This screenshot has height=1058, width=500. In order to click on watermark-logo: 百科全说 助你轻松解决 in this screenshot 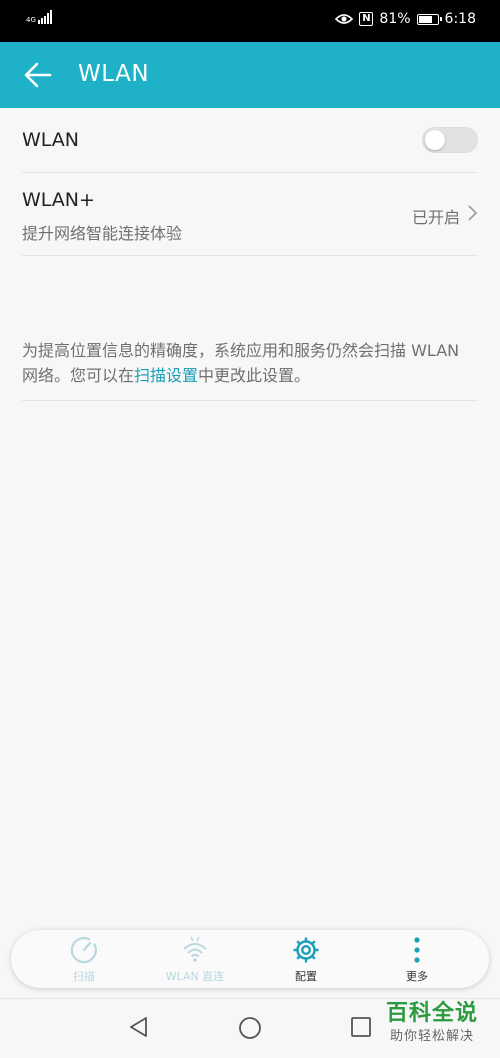, I will do `click(432, 1023)`.